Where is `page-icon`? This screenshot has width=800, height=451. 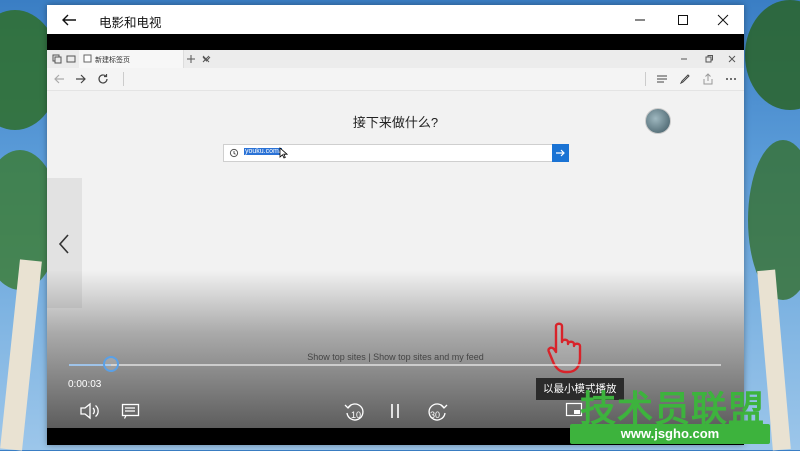 page-icon is located at coordinates (87, 58).